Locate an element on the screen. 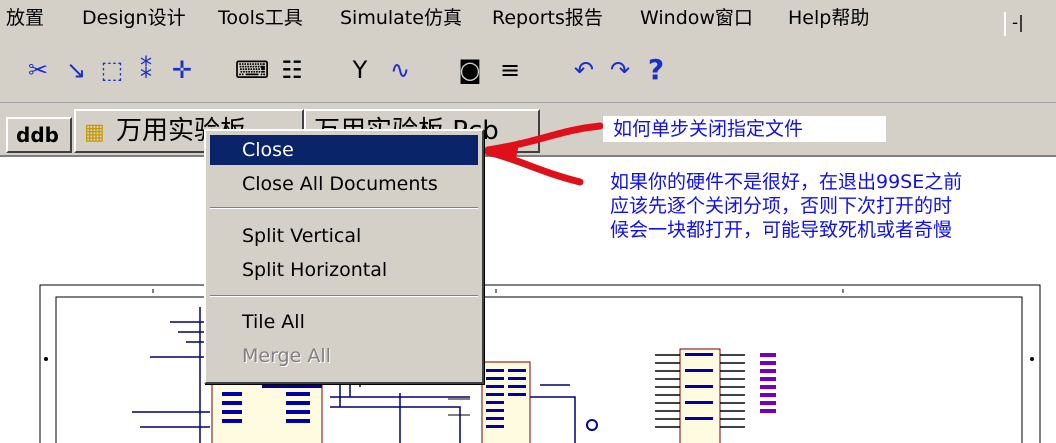  menu-item-close: Close is located at coordinates (344, 150).